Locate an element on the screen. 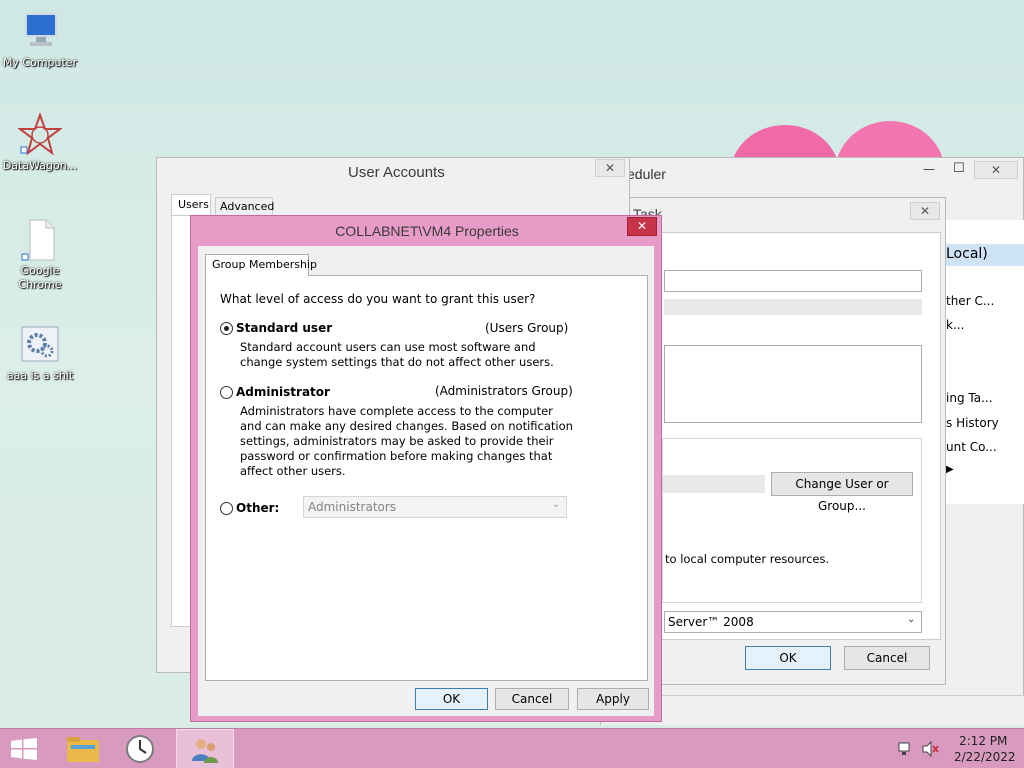  other-group-select: Administrators ⌄ is located at coordinates (435, 507).